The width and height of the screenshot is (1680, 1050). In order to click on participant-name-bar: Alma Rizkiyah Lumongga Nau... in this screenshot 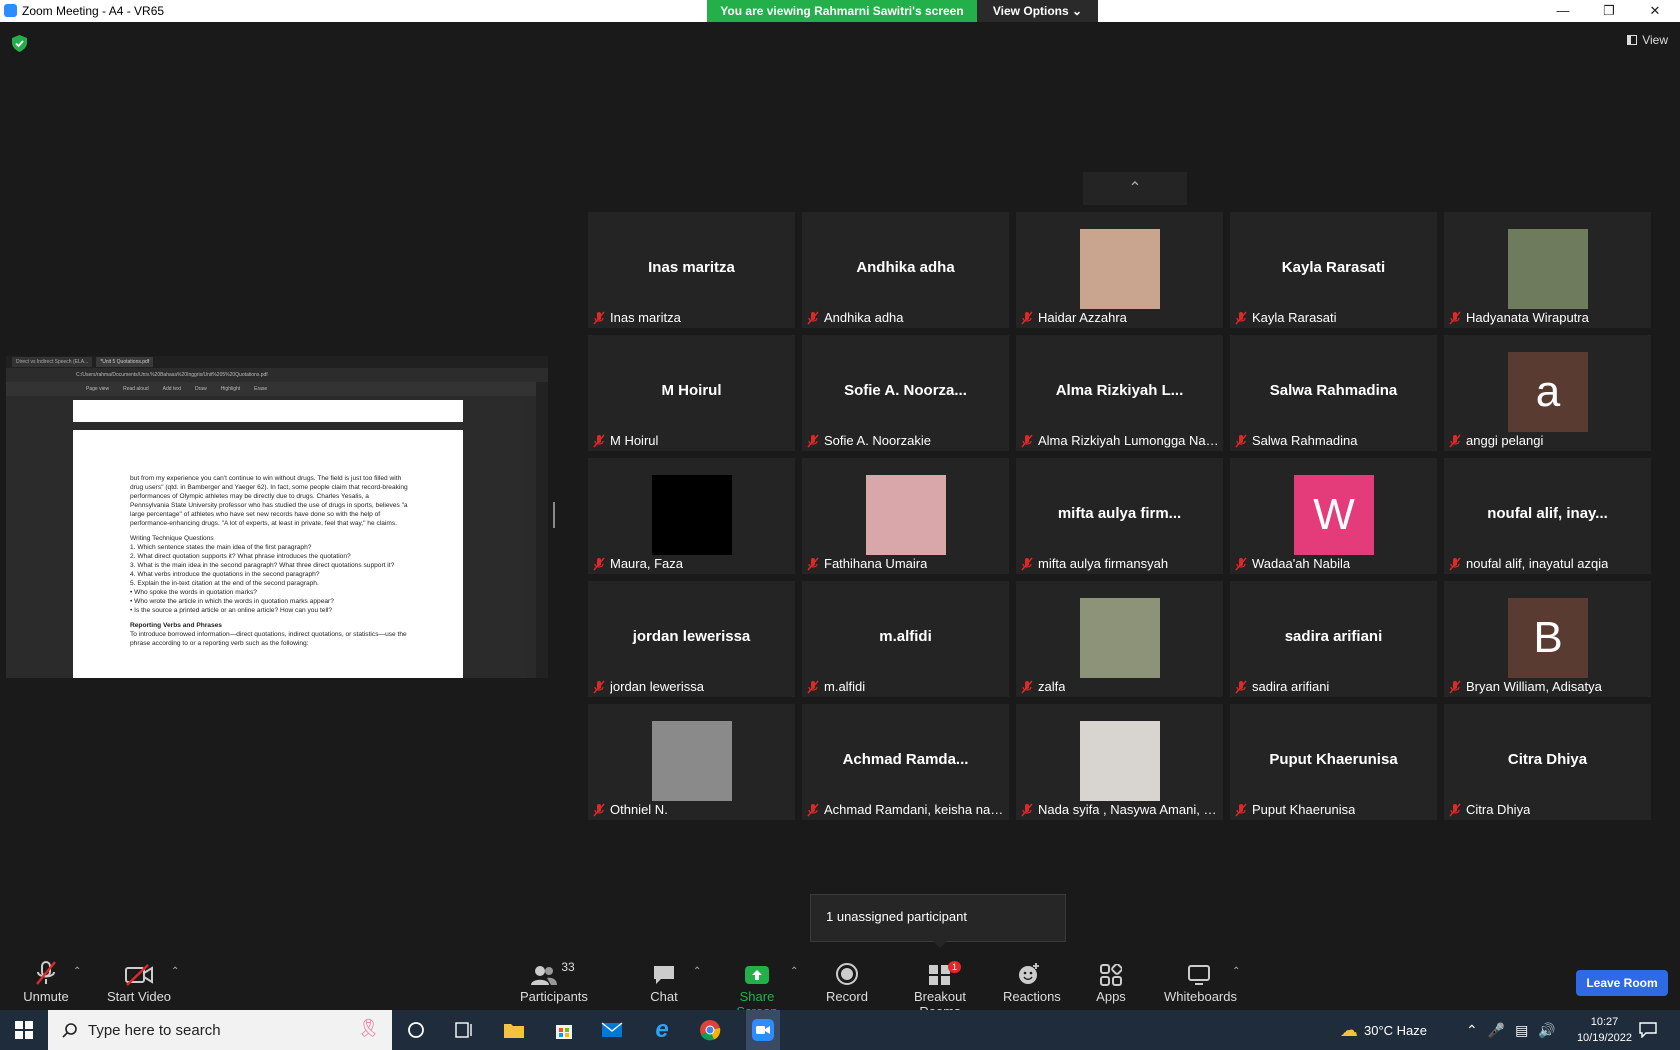, I will do `click(1119, 440)`.